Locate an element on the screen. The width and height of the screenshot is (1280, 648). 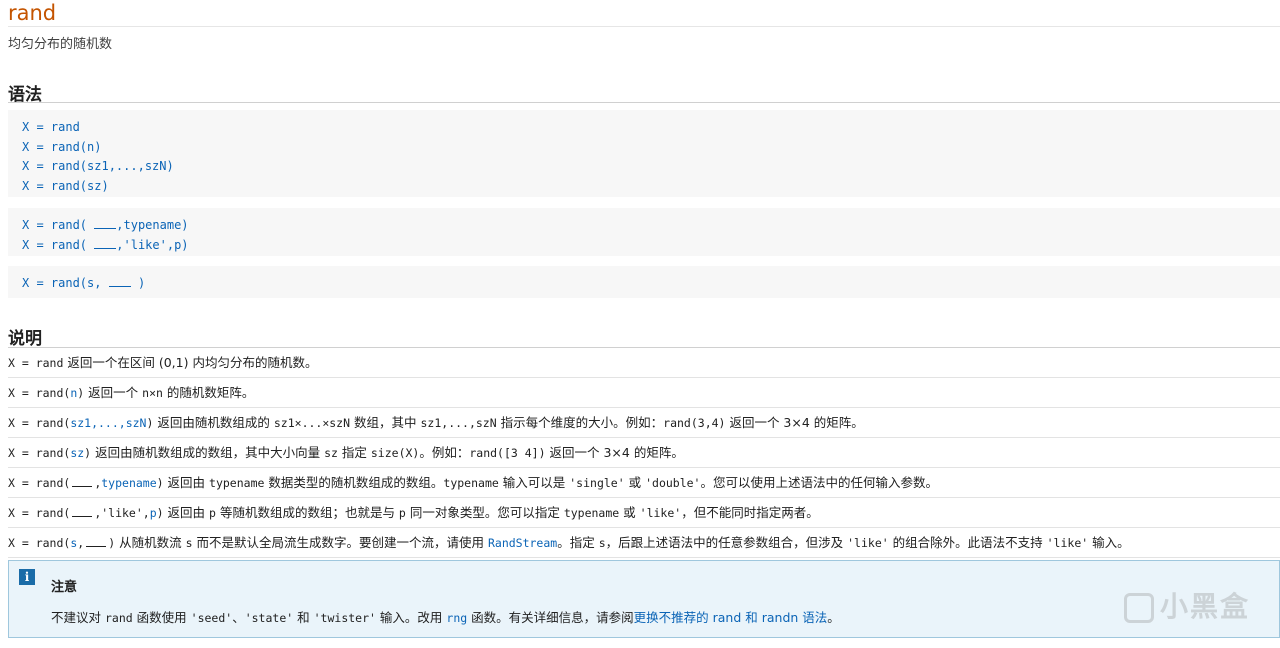
row-text: 指示每个维度的大小。例如： is located at coordinates (580, 422).